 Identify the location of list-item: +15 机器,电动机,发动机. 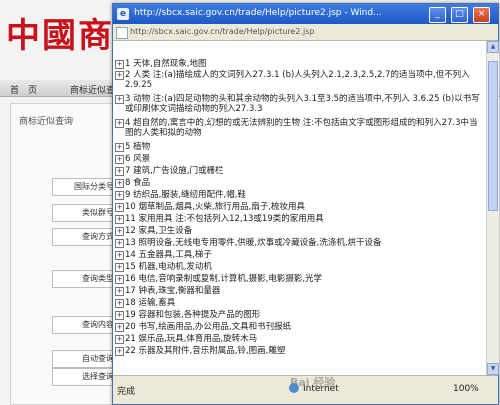
(300, 267).